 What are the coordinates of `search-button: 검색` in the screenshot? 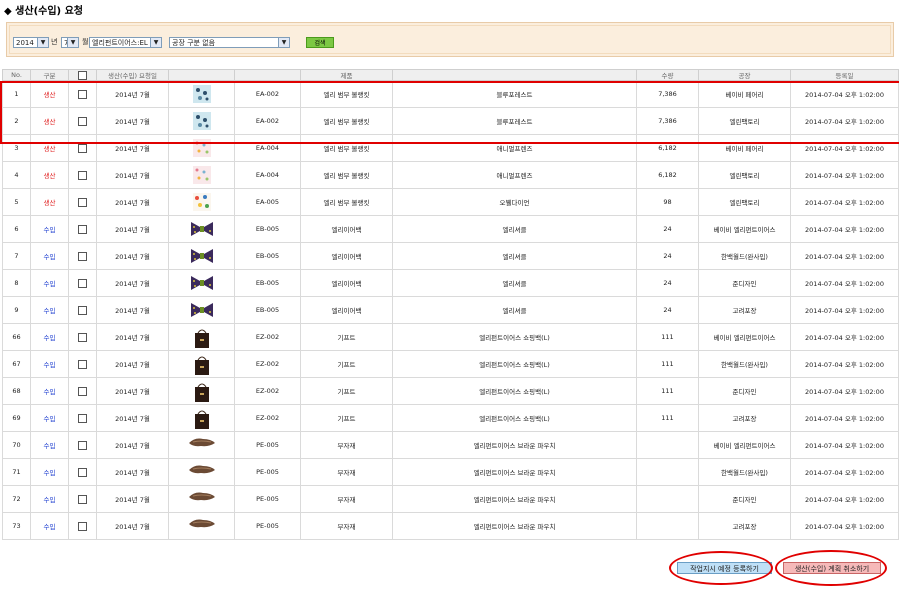 It's located at (320, 42).